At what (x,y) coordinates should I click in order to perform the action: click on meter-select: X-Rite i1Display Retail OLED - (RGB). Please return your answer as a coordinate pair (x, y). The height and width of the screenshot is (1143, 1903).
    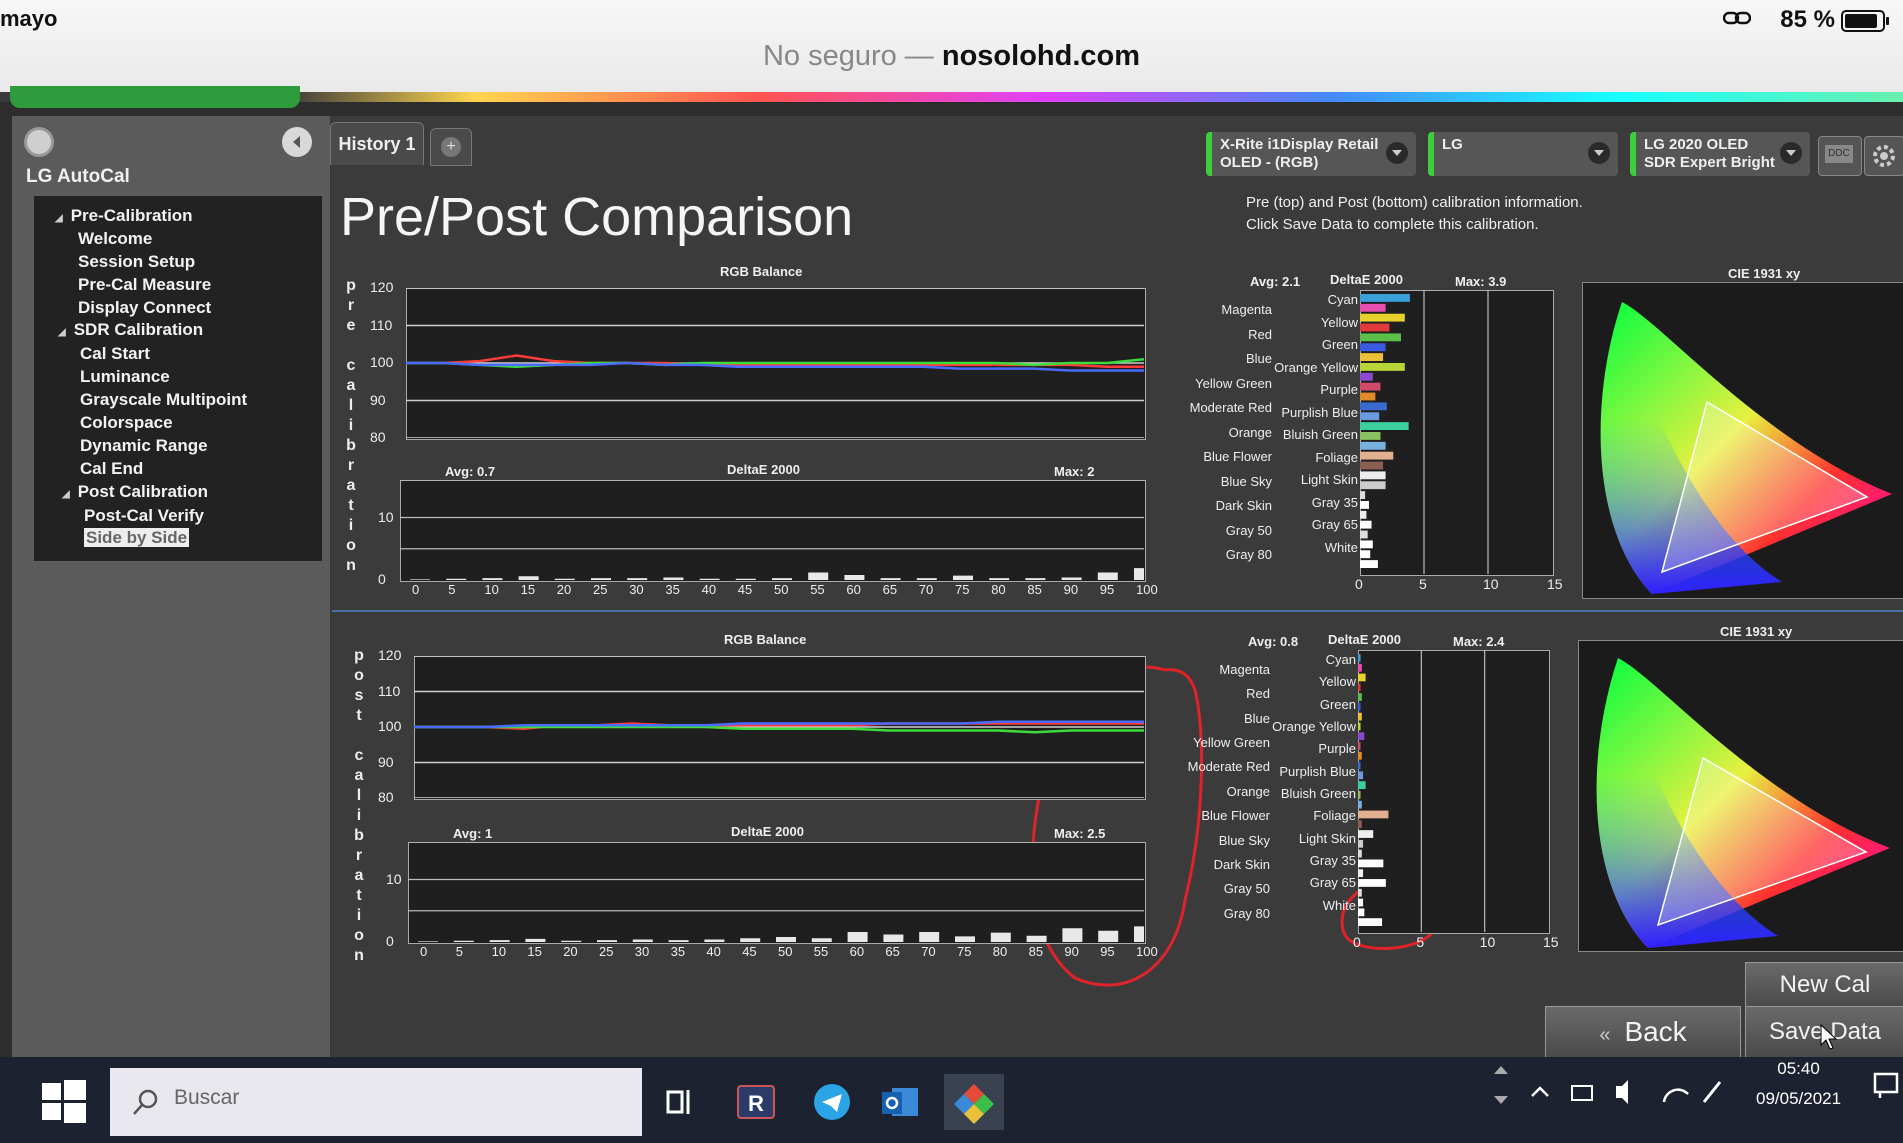
    Looking at the image, I should click on (1311, 154).